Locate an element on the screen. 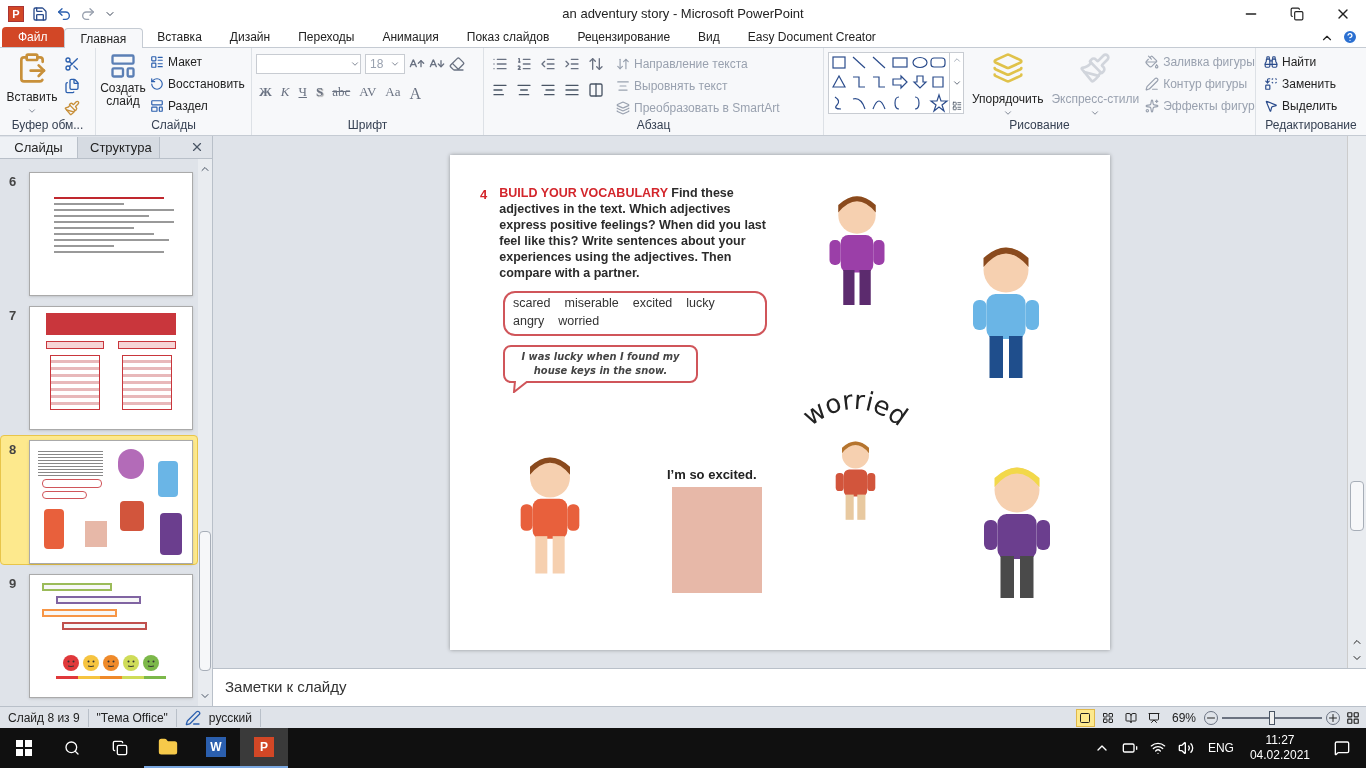  photo-caption: I’m so excited. is located at coordinates (712, 474).